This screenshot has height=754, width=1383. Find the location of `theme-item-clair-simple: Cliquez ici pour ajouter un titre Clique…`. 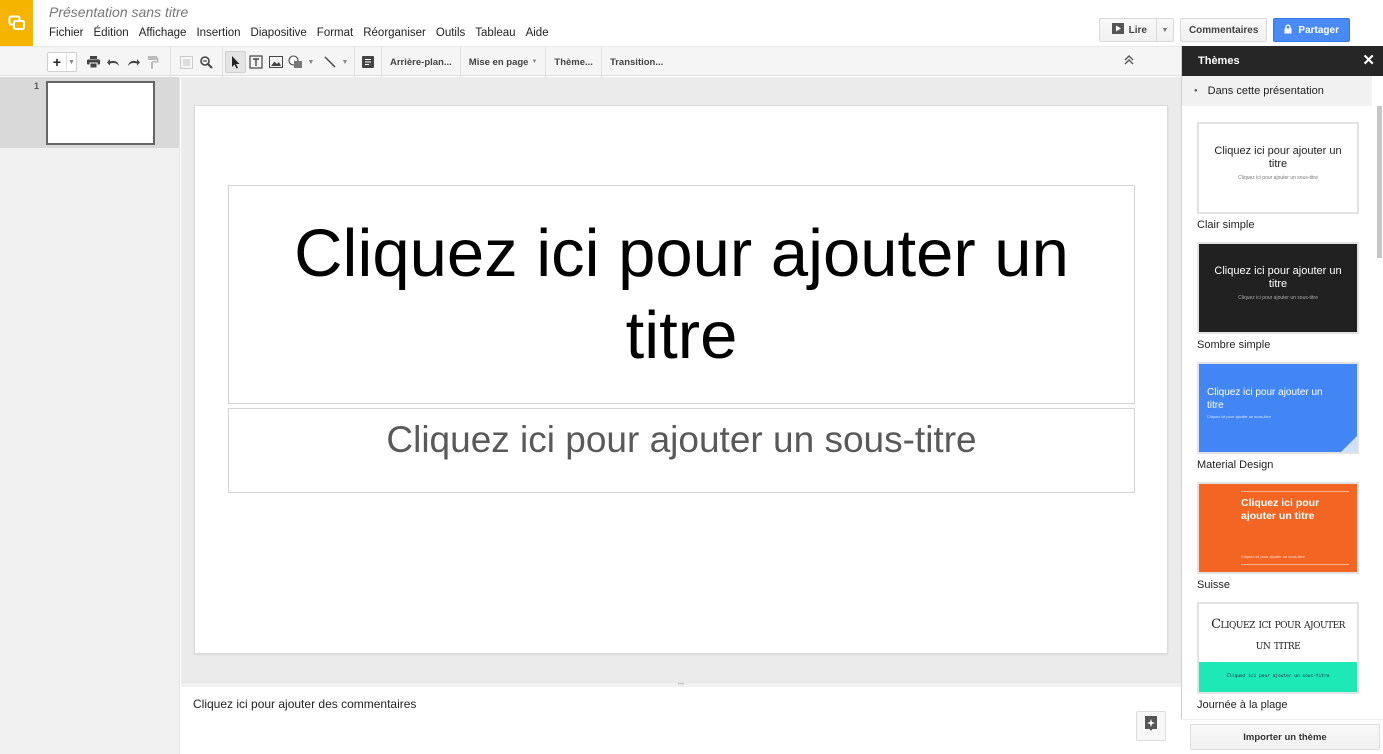

theme-item-clair-simple: Cliquez ici pour ajouter un titre Clique… is located at coordinates (1278, 176).